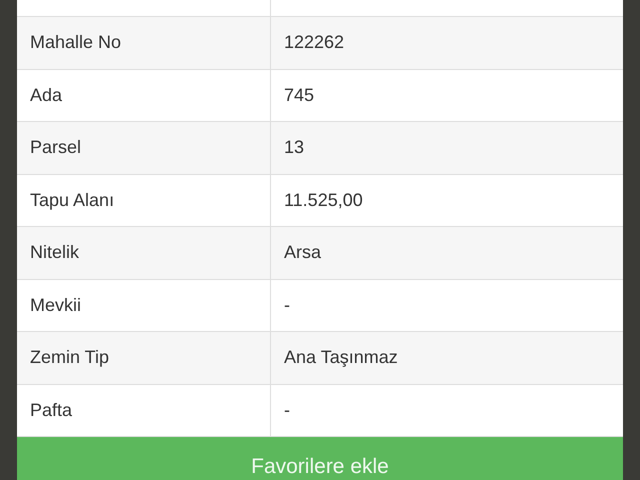 The width and height of the screenshot is (640, 480). Describe the element at coordinates (70, 357) in the screenshot. I see `row-label: Zemin Tip` at that location.